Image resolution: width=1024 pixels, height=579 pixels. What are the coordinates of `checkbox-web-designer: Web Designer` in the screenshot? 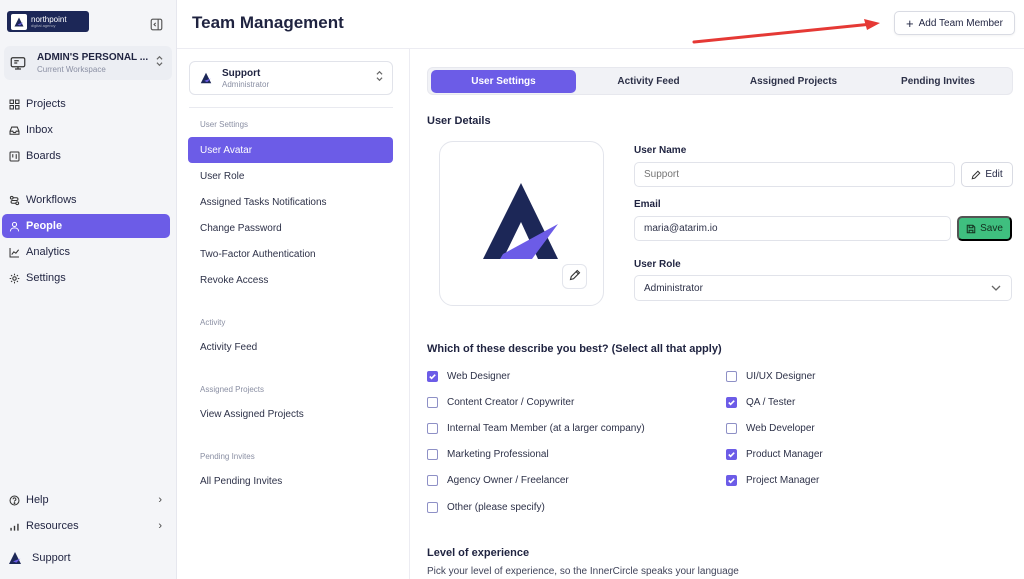 It's located at (468, 376).